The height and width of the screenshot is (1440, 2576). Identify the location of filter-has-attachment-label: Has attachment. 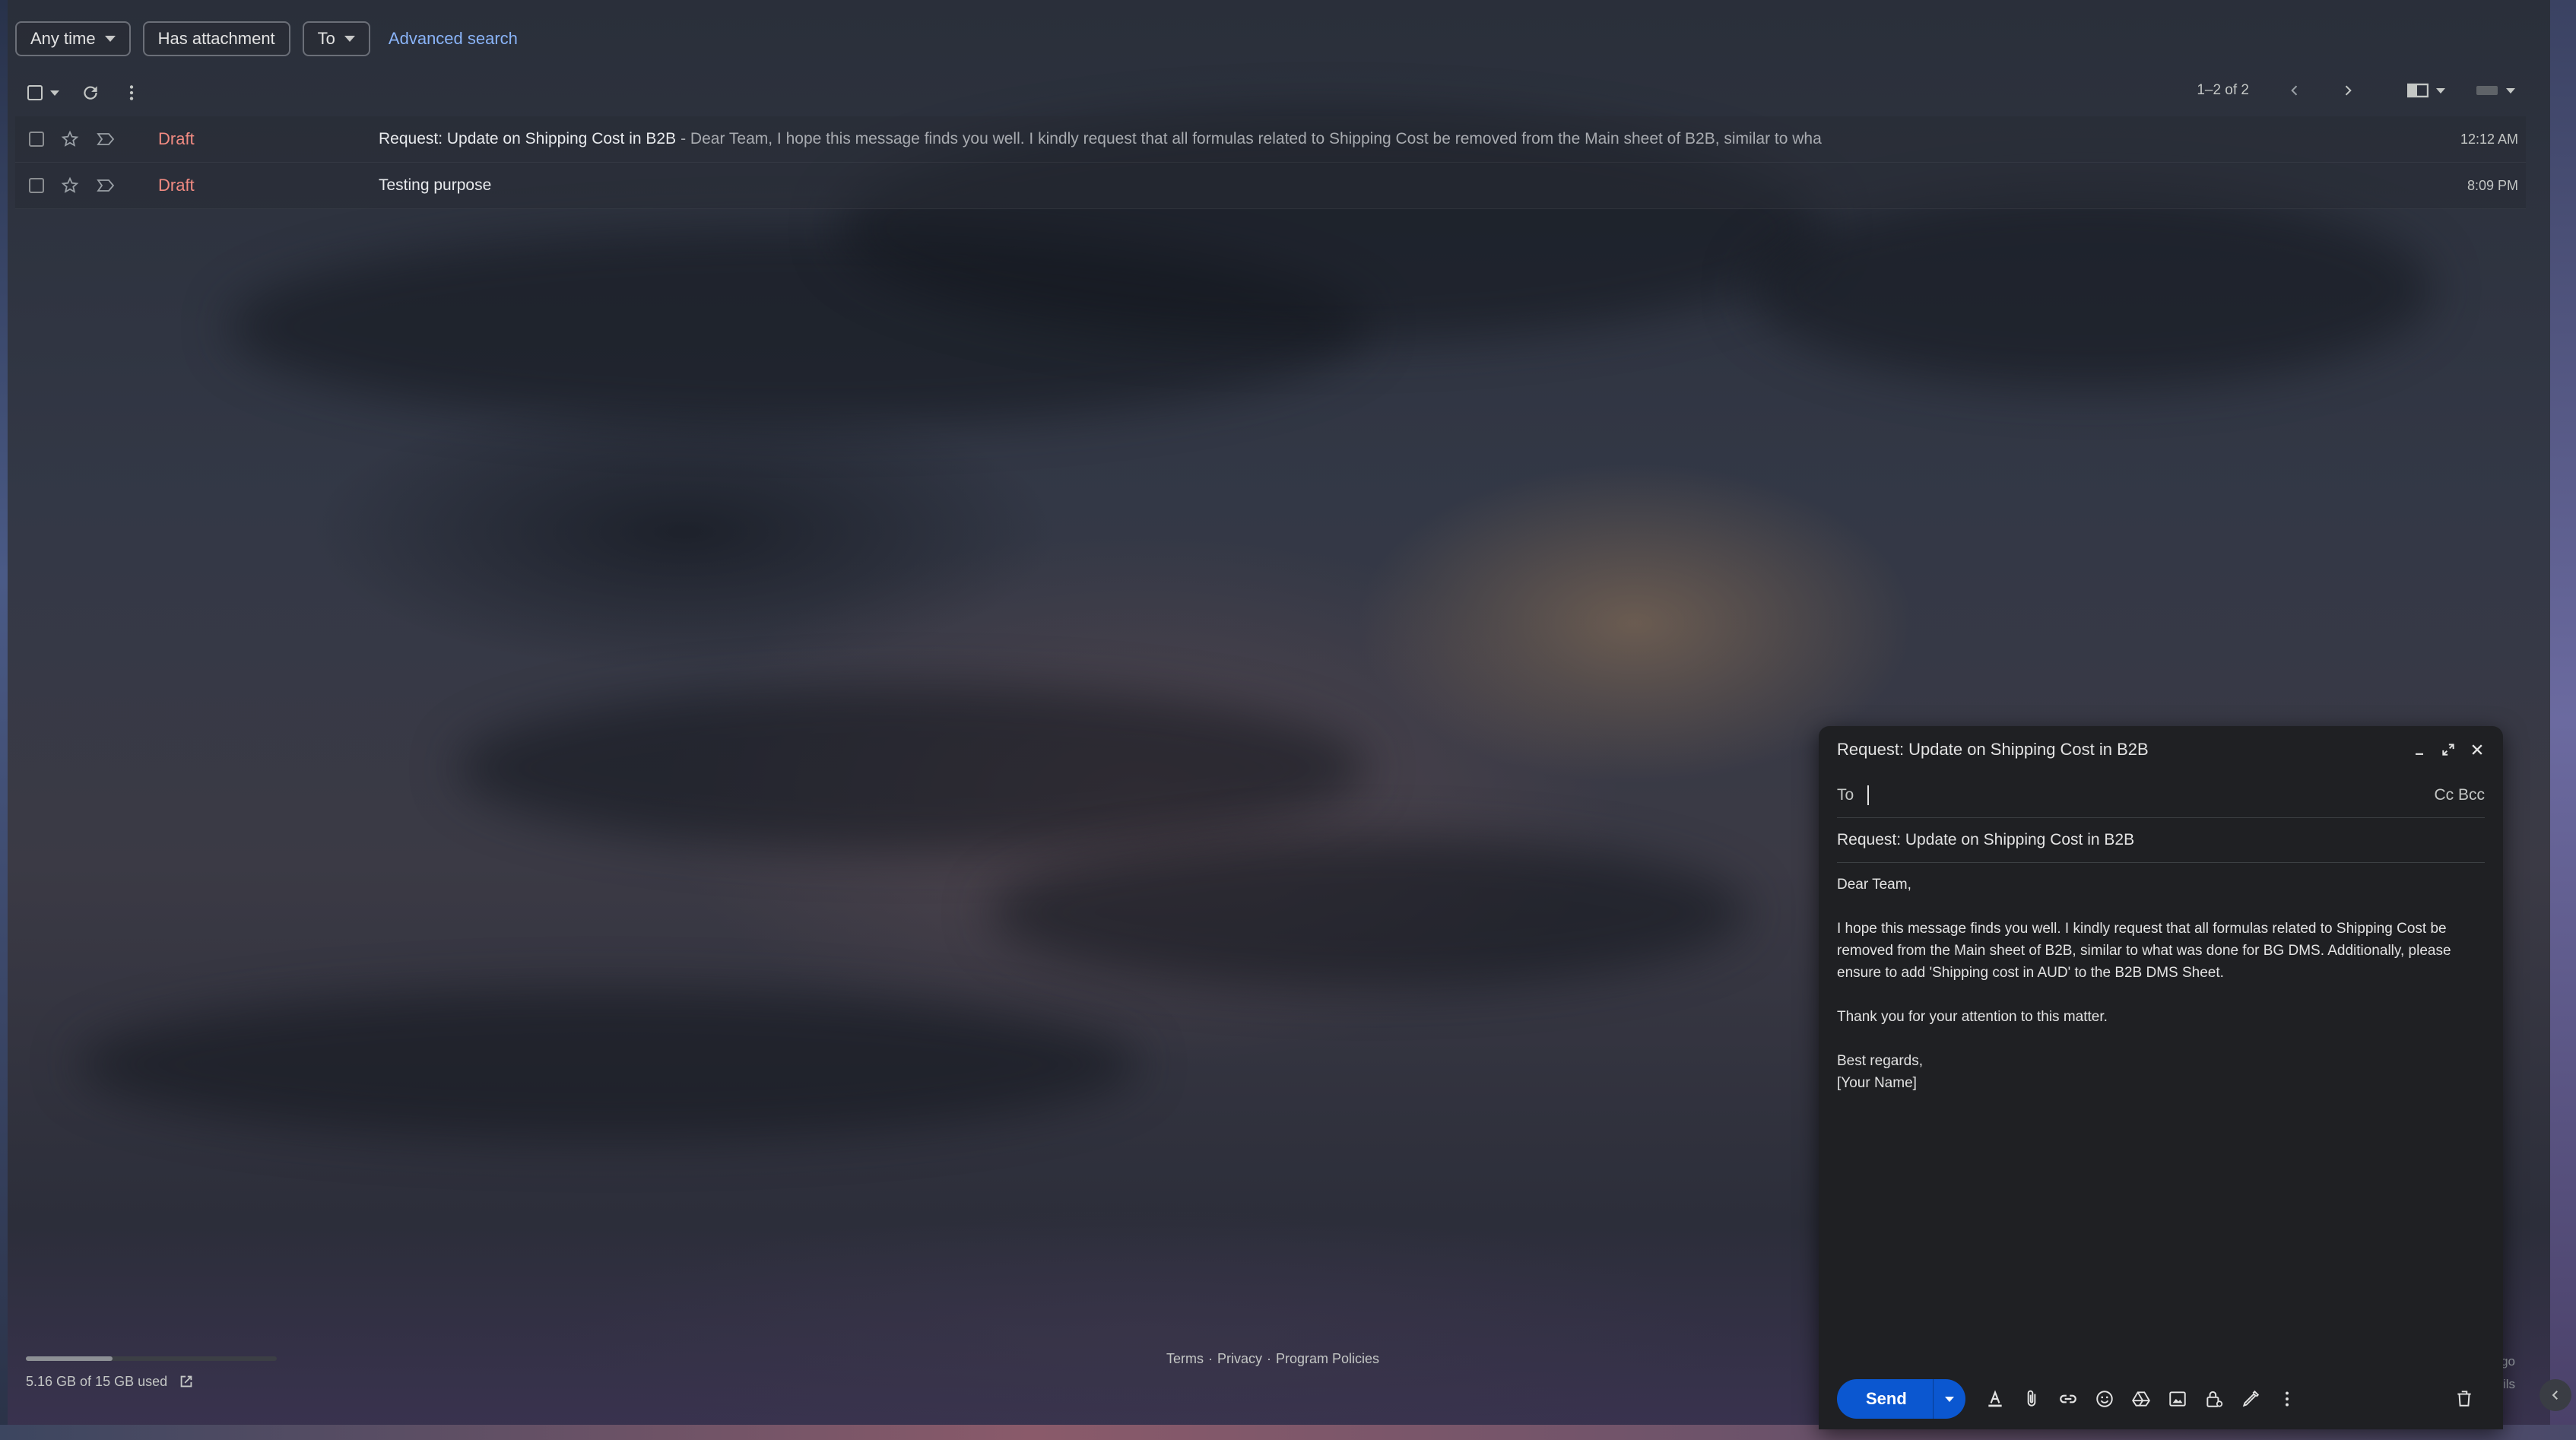
(216, 38).